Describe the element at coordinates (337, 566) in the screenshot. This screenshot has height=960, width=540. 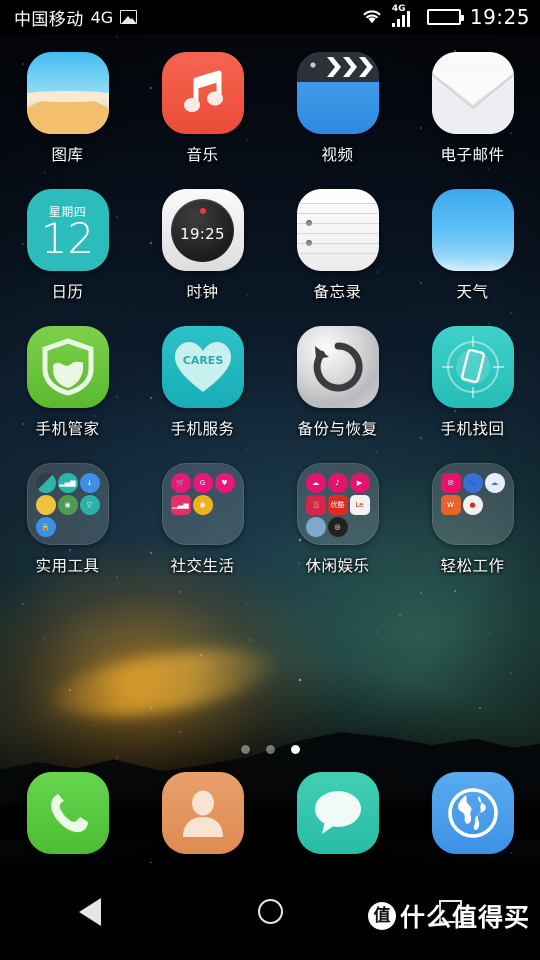
I see `app-label: 休闲娱乐` at that location.